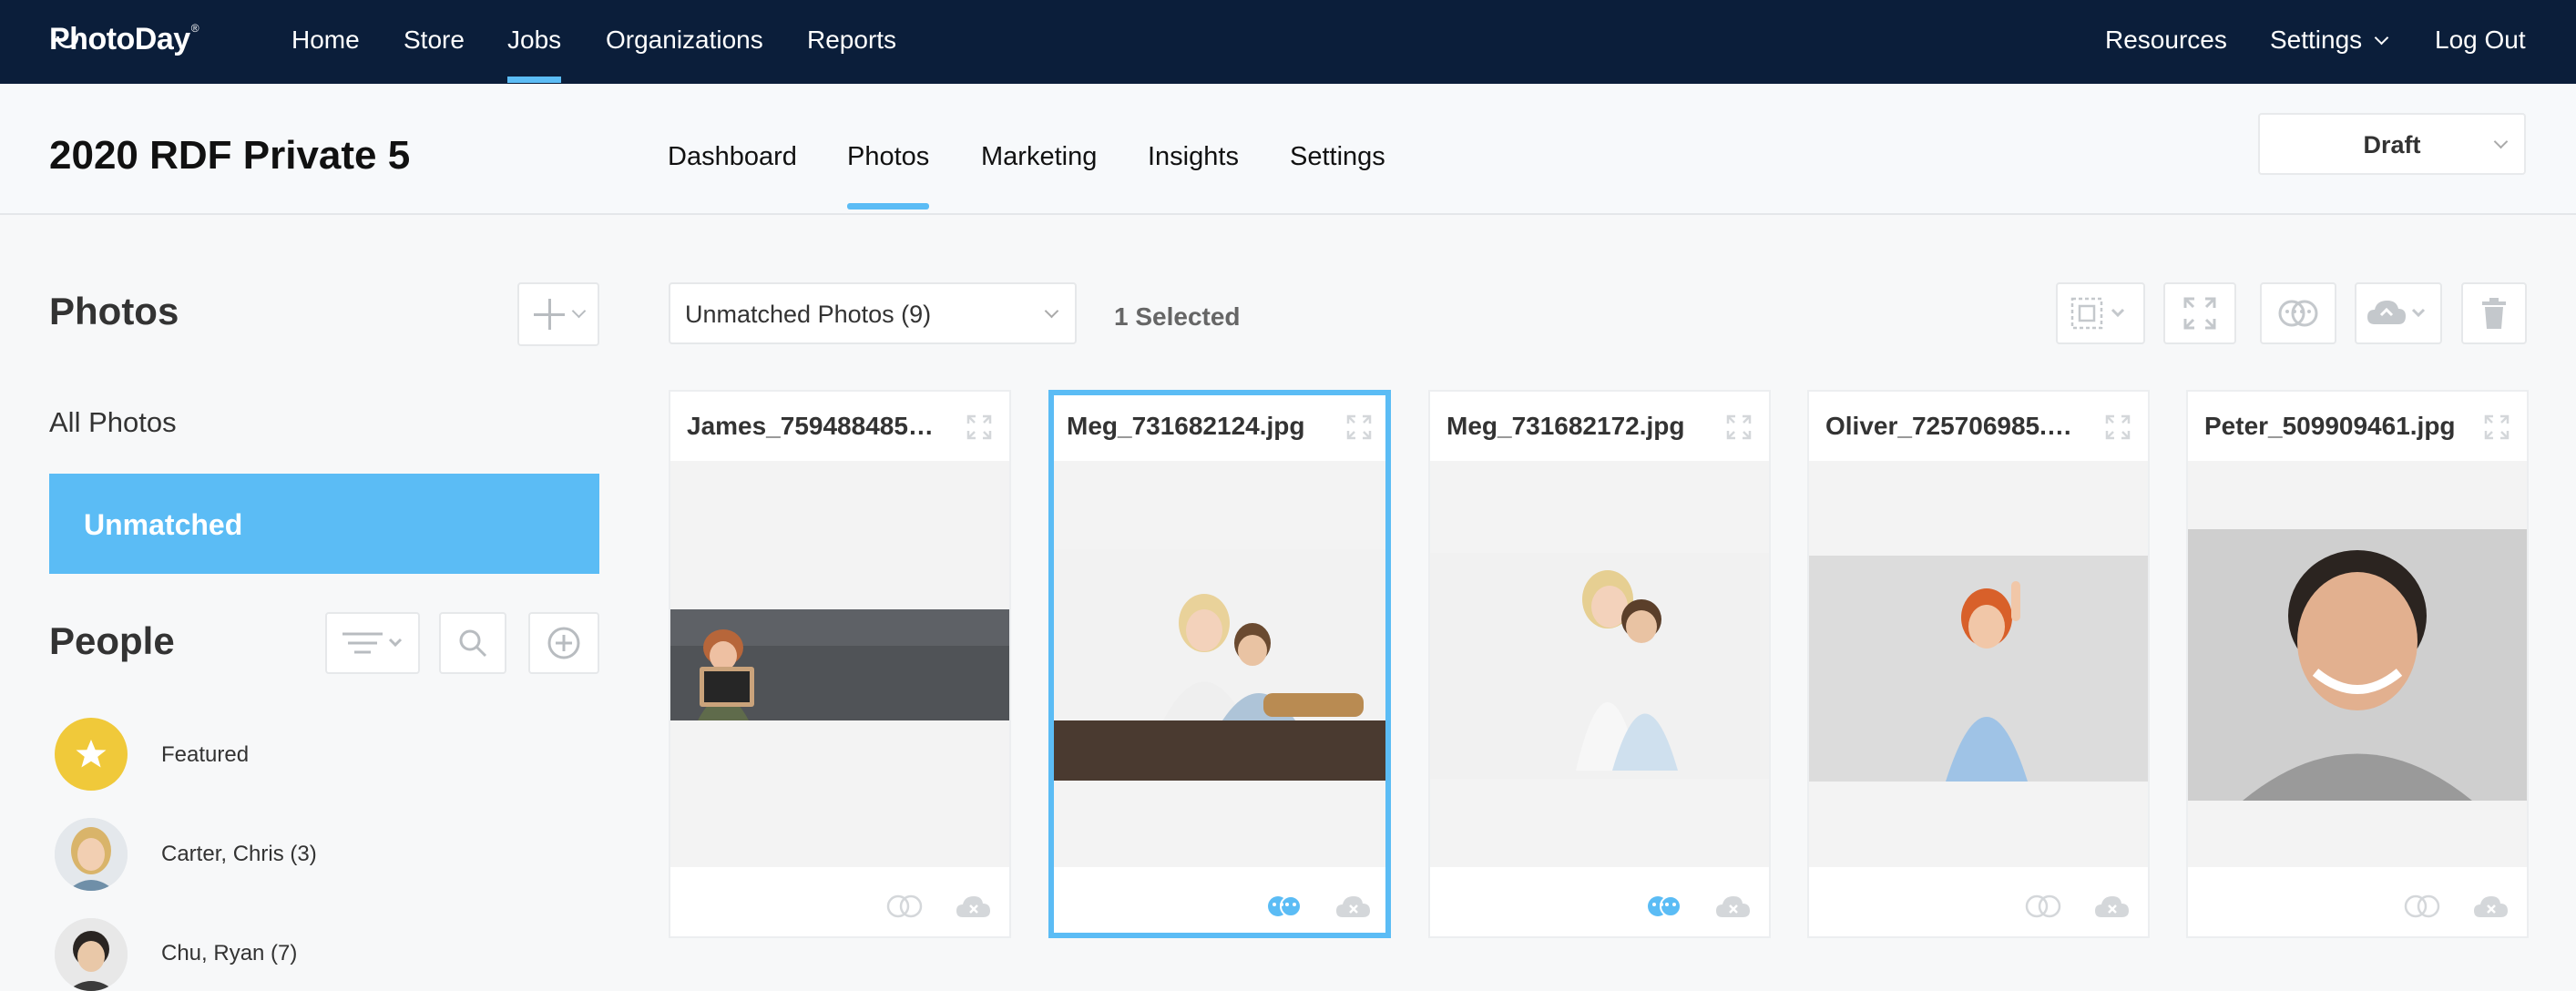 The image size is (2576, 991). I want to click on add-circle-icon, so click(563, 643).